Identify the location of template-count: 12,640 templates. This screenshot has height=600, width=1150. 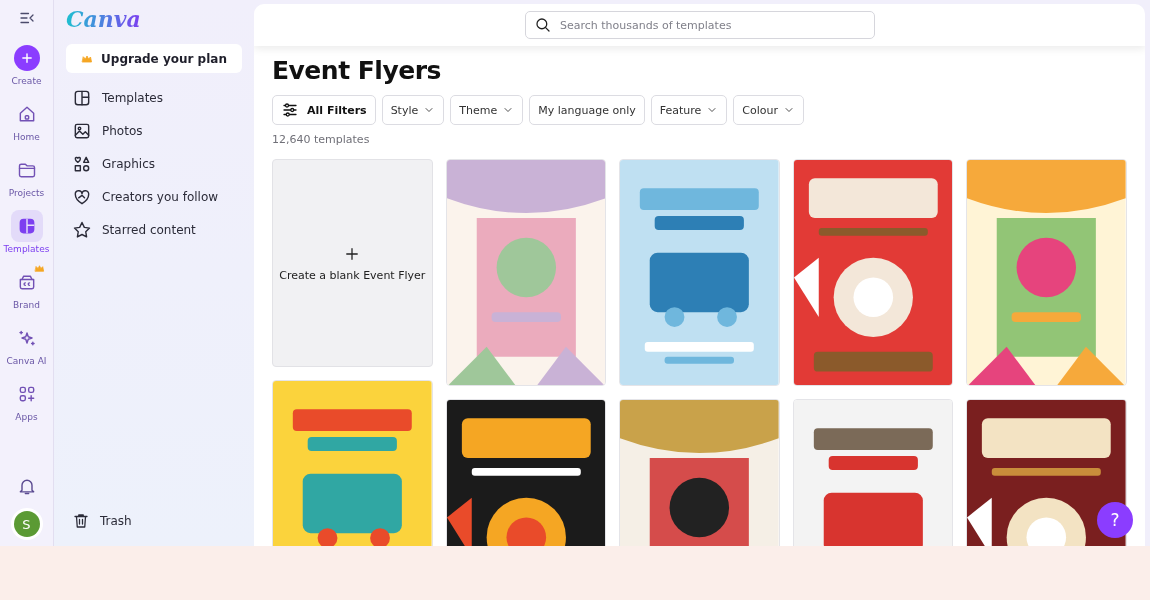
(321, 139).